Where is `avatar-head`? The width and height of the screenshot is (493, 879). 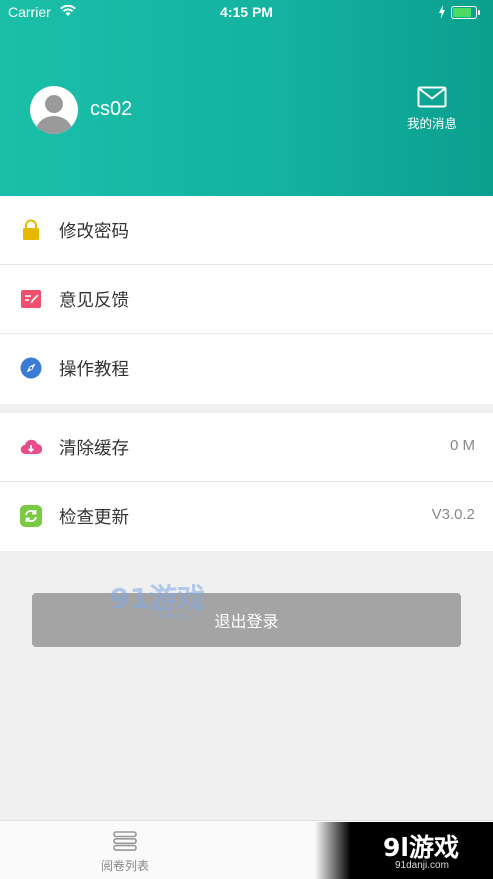 avatar-head is located at coordinates (54, 104).